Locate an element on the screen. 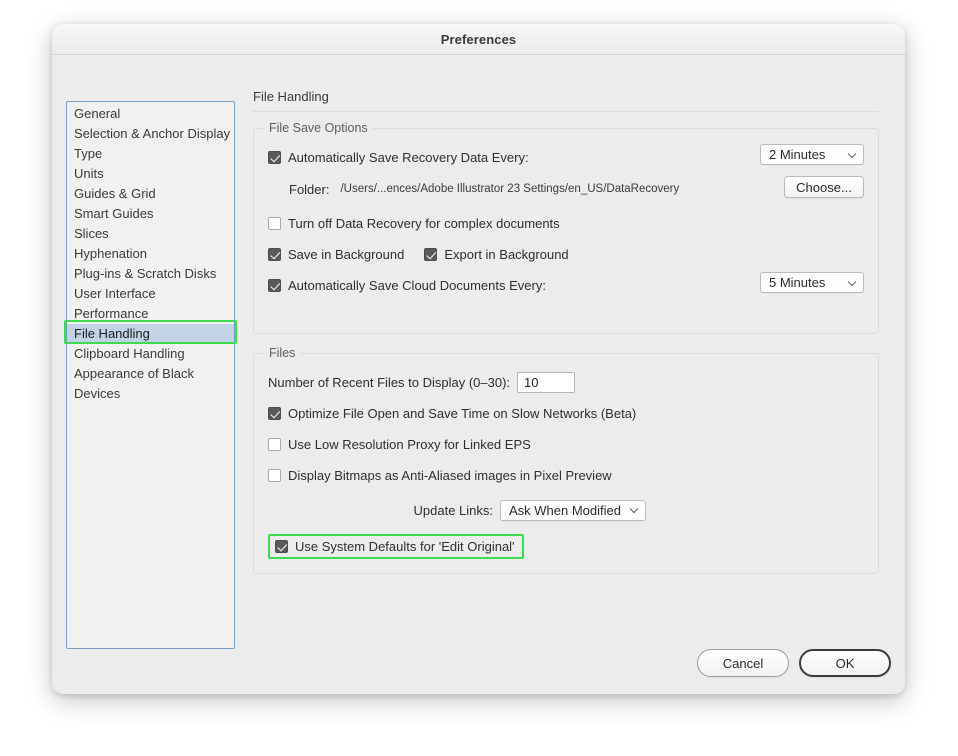  page-title: File Handling is located at coordinates (566, 100).